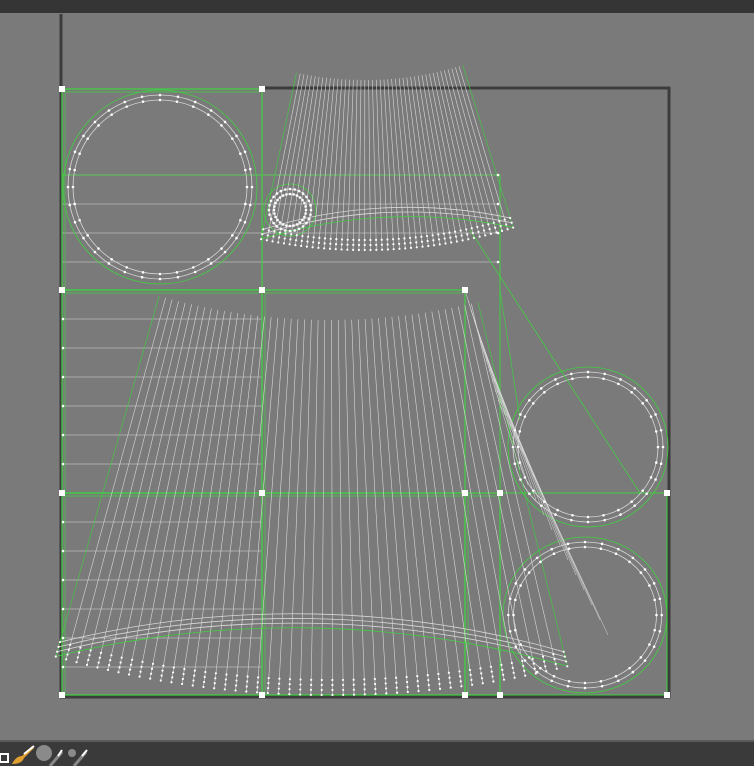 This screenshot has height=766, width=754. I want to click on brush-small-icon, so click(79, 755).